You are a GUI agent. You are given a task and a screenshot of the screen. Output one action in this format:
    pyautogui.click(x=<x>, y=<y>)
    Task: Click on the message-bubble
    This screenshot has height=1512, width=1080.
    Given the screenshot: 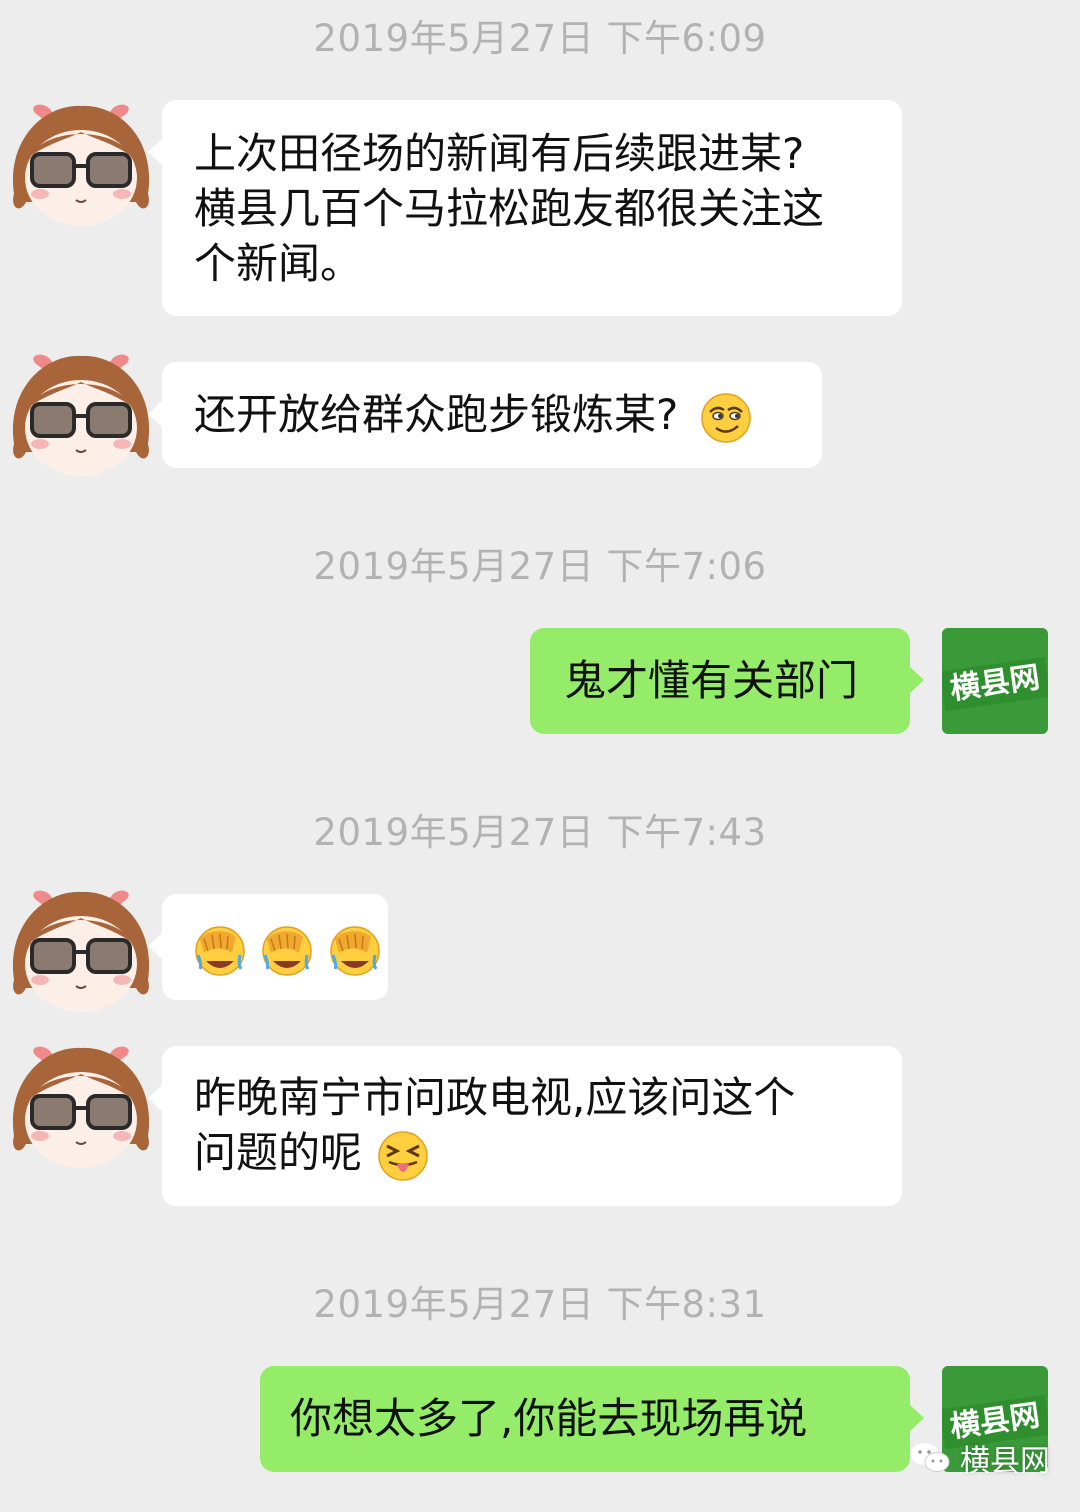 What is the action you would take?
    pyautogui.click(x=268, y=947)
    